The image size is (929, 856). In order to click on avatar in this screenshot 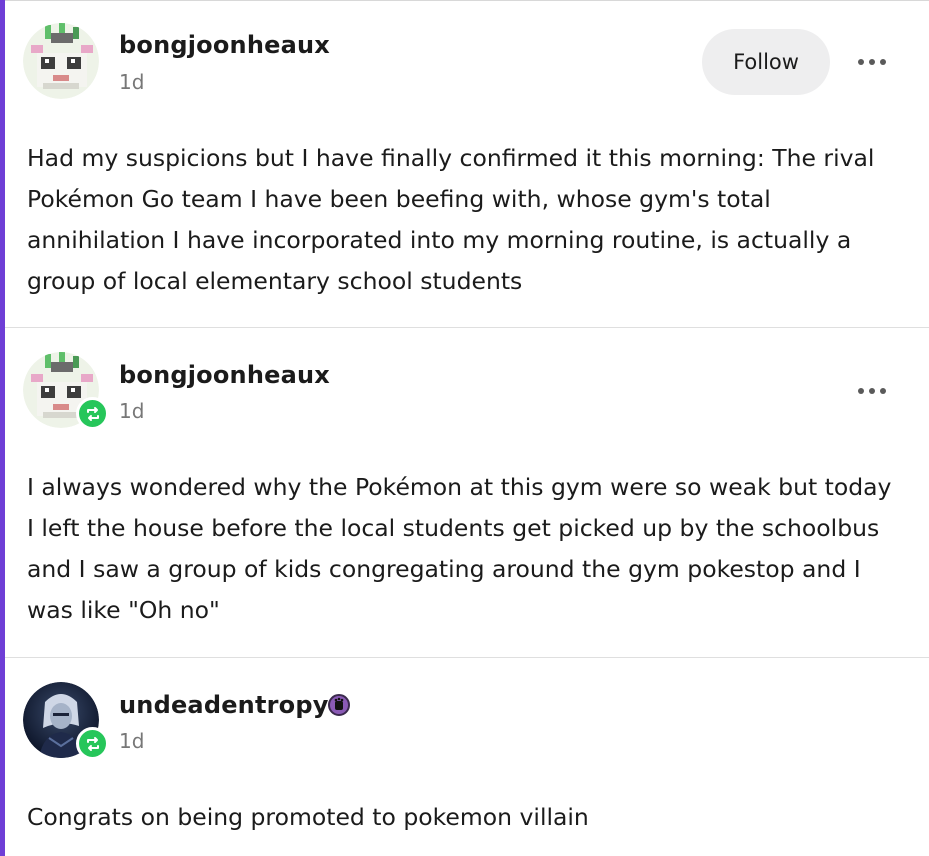, I will do `click(61, 61)`.